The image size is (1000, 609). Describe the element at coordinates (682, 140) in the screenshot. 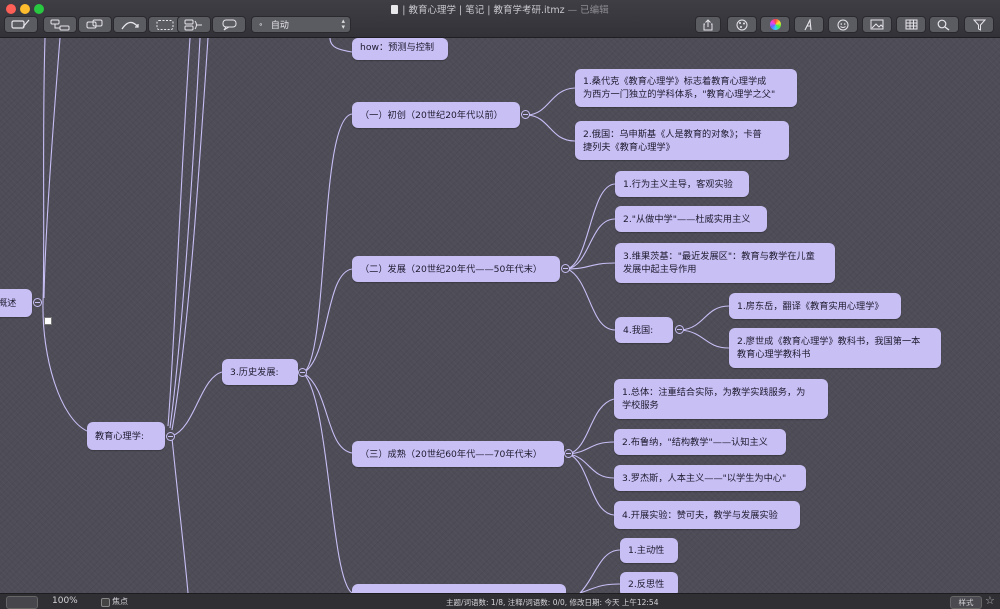

I see `period-1-child-2: 2.俄国：乌申斯基《人是教育的对象》；卡普 捷列夫《教育心理学》` at that location.